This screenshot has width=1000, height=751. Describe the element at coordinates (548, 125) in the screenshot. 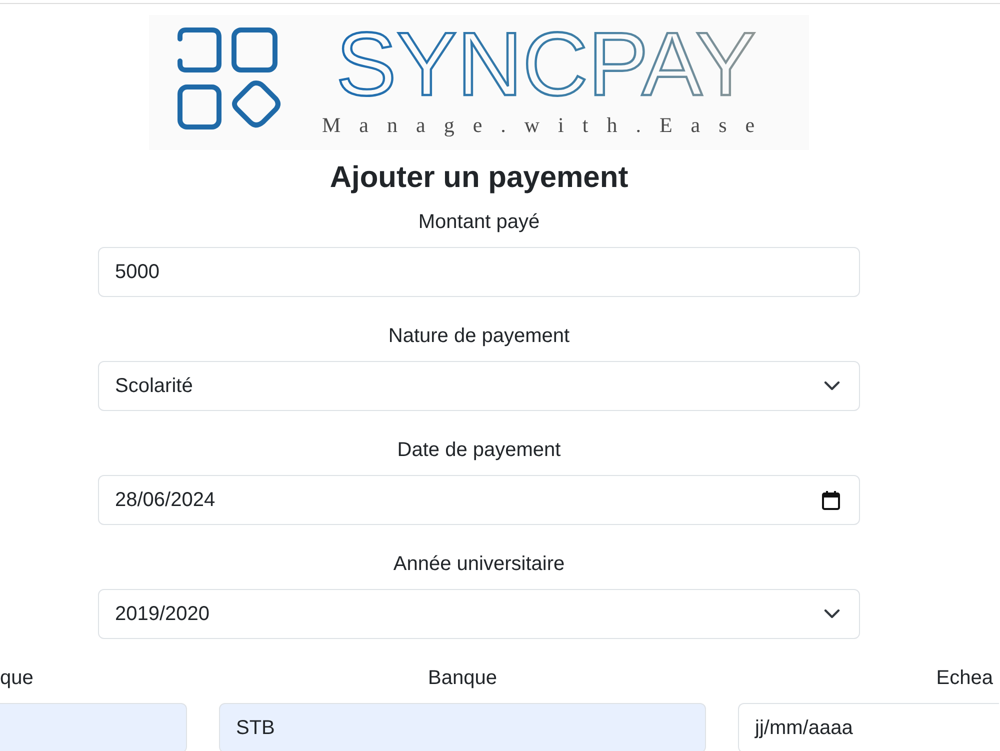

I see `logo-tagline: Manage.with.Ease` at that location.